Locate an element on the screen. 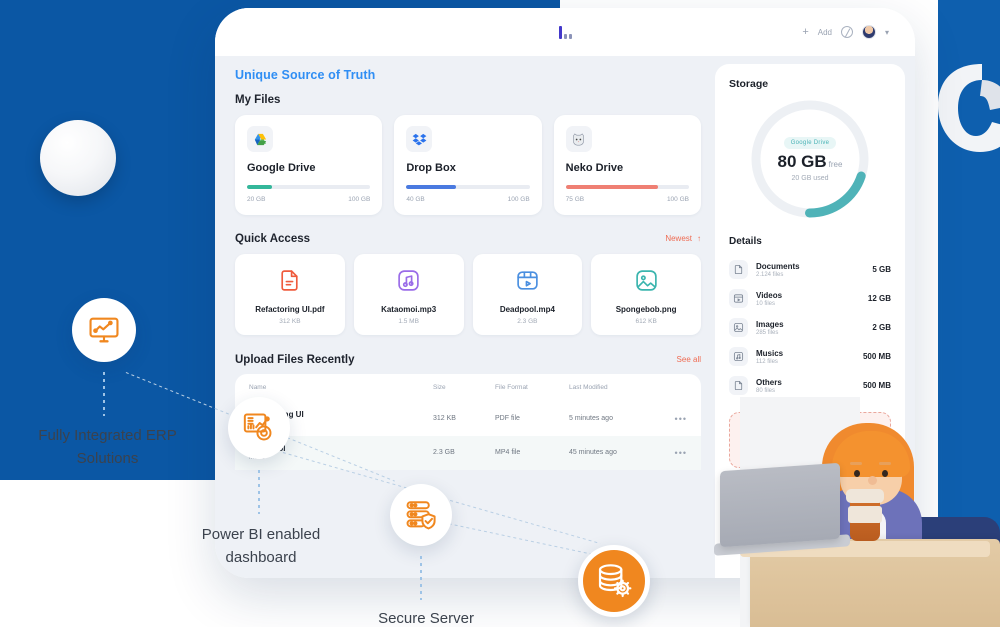  details-item-images: Images 285 files 2 GB is located at coordinates (810, 327).